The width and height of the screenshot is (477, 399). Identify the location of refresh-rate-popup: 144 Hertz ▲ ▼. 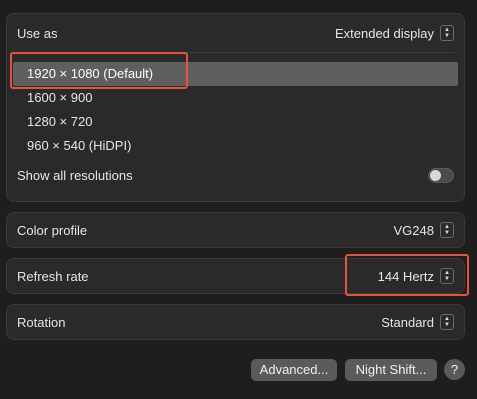
(416, 276).